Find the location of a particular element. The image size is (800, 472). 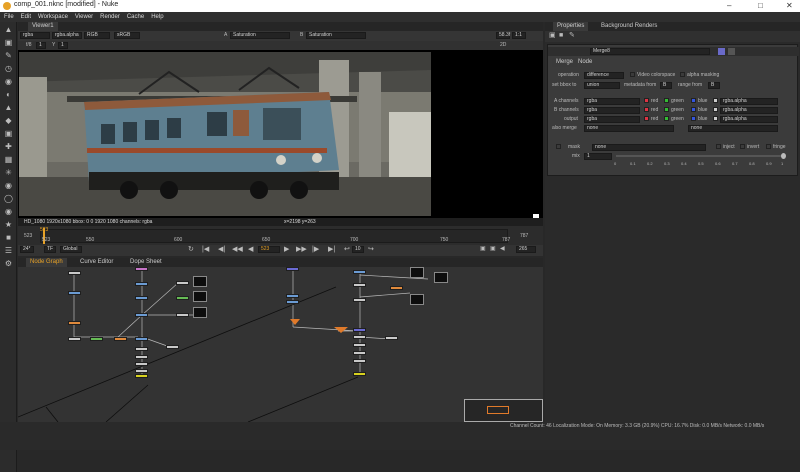

b-red-checkbox is located at coordinates (646, 109).